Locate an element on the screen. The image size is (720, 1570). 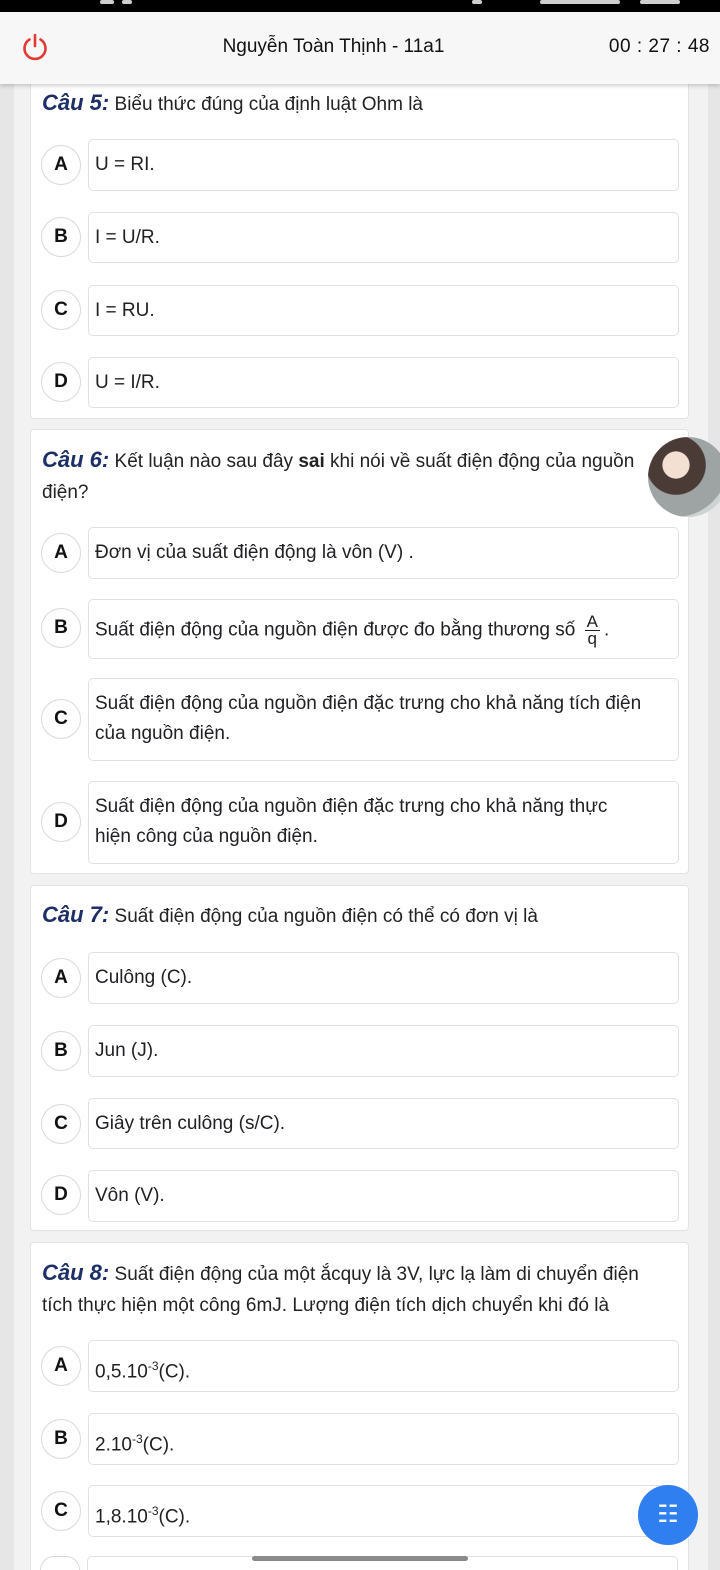
option-c: 1,8.10-3(C). is located at coordinates (383, 1511).